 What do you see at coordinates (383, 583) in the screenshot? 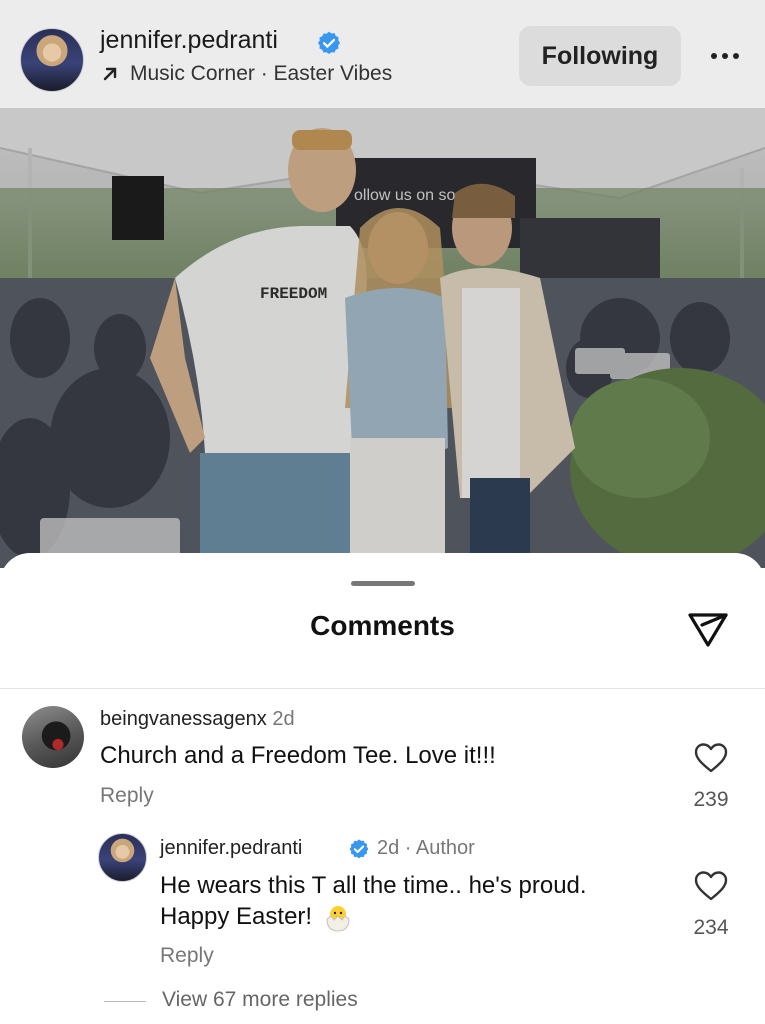
I see `drag-handle` at bounding box center [383, 583].